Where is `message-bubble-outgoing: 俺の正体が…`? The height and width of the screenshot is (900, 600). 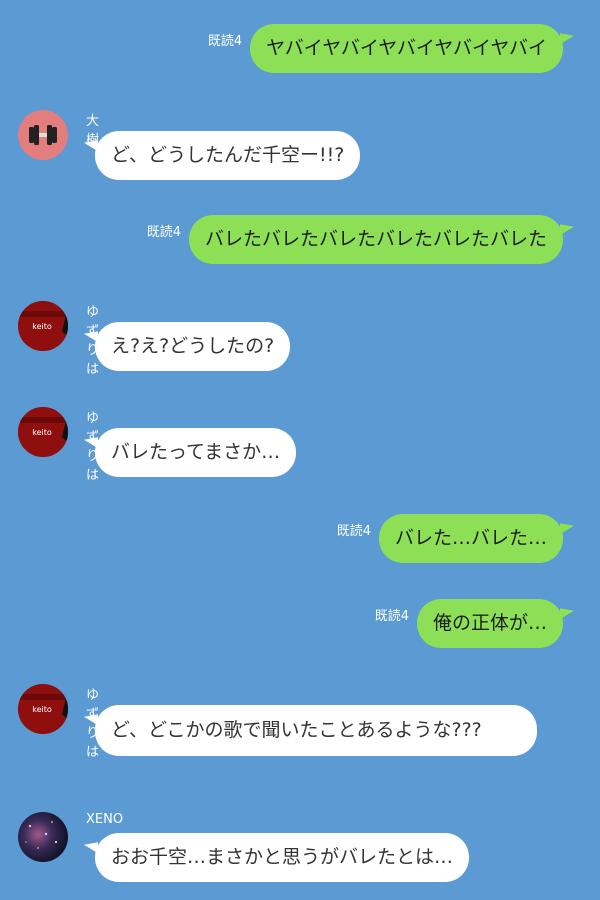 message-bubble-outgoing: 俺の正体が… is located at coordinates (489, 623).